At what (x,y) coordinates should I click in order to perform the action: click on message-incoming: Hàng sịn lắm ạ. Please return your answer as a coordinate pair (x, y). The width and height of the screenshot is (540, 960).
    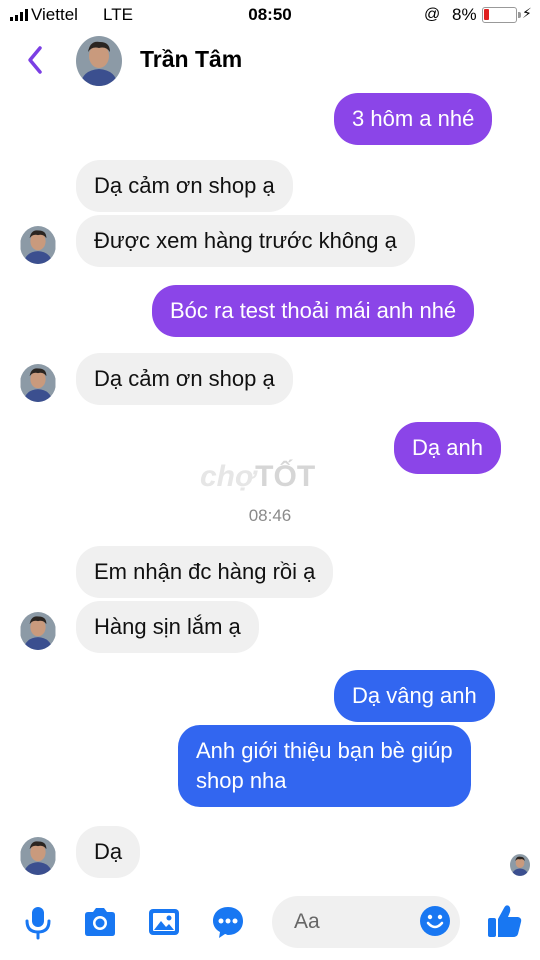
    Looking at the image, I should click on (167, 627).